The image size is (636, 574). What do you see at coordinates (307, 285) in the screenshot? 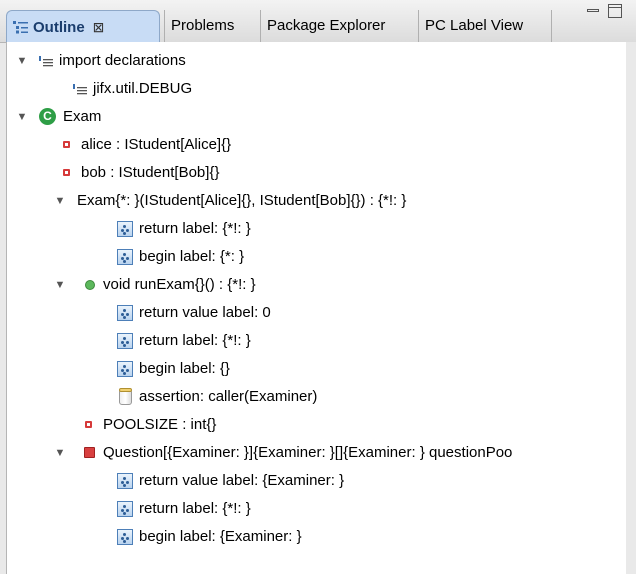
I see `tree-row-method-runexam: ▼ void runExam{}() : {*!: }` at bounding box center [307, 285].